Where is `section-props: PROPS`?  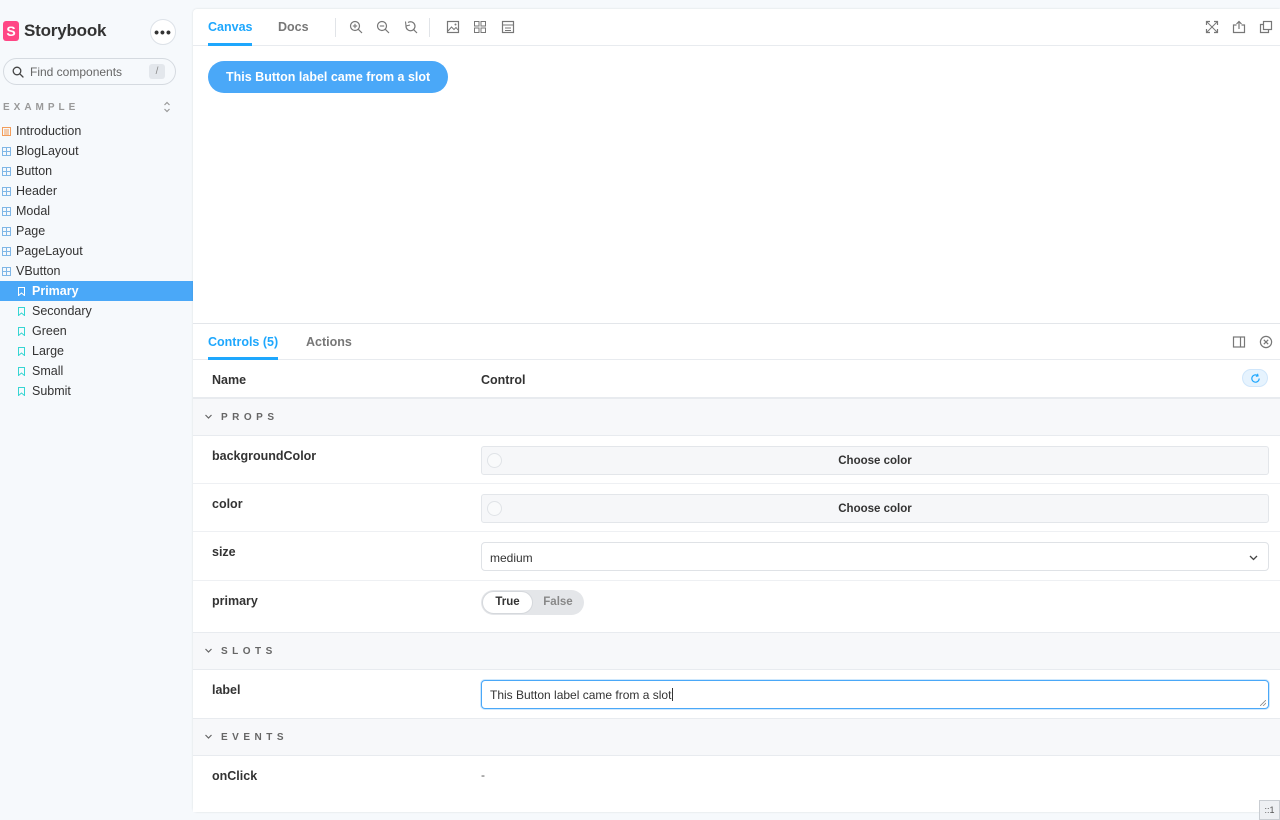
section-props: PROPS is located at coordinates (736, 417).